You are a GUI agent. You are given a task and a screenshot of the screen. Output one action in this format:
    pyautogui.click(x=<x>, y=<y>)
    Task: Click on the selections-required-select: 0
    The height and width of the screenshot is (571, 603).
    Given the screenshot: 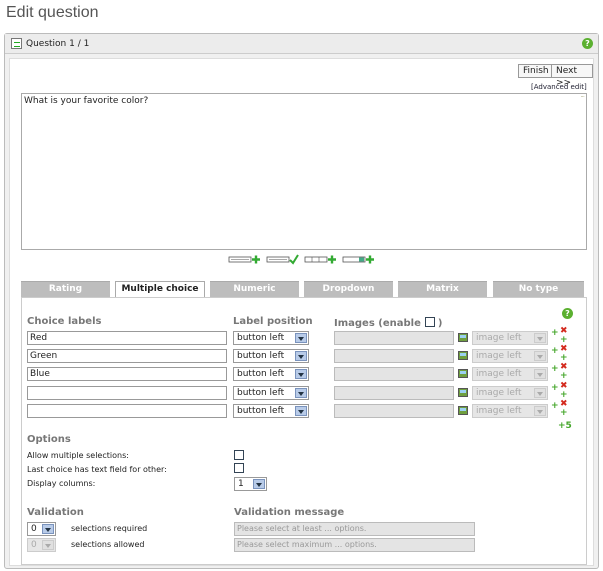 What is the action you would take?
    pyautogui.click(x=41, y=529)
    